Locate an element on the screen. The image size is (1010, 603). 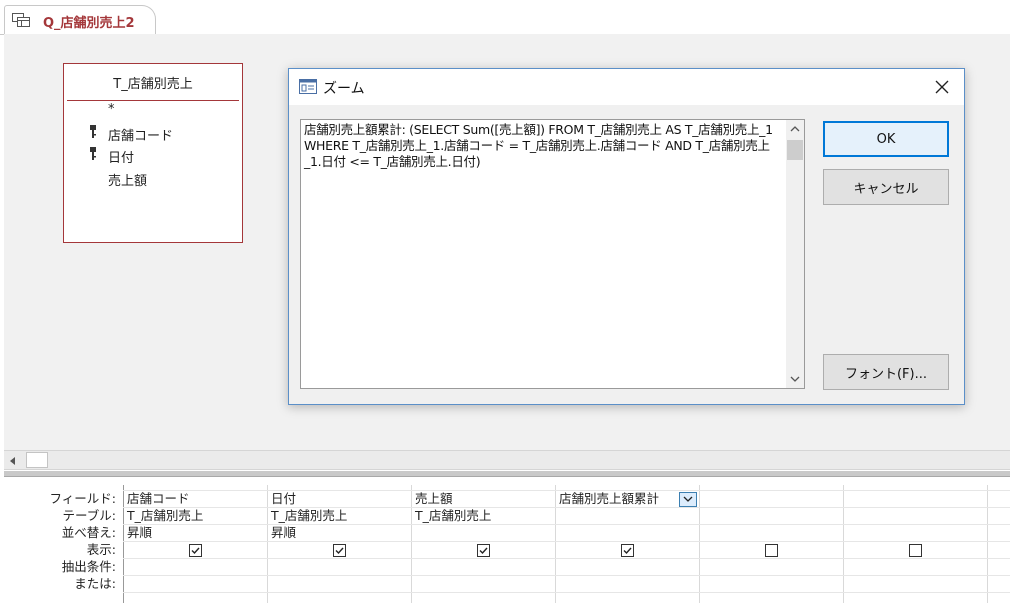
chevron-left-icon is located at coordinates (13, 461).